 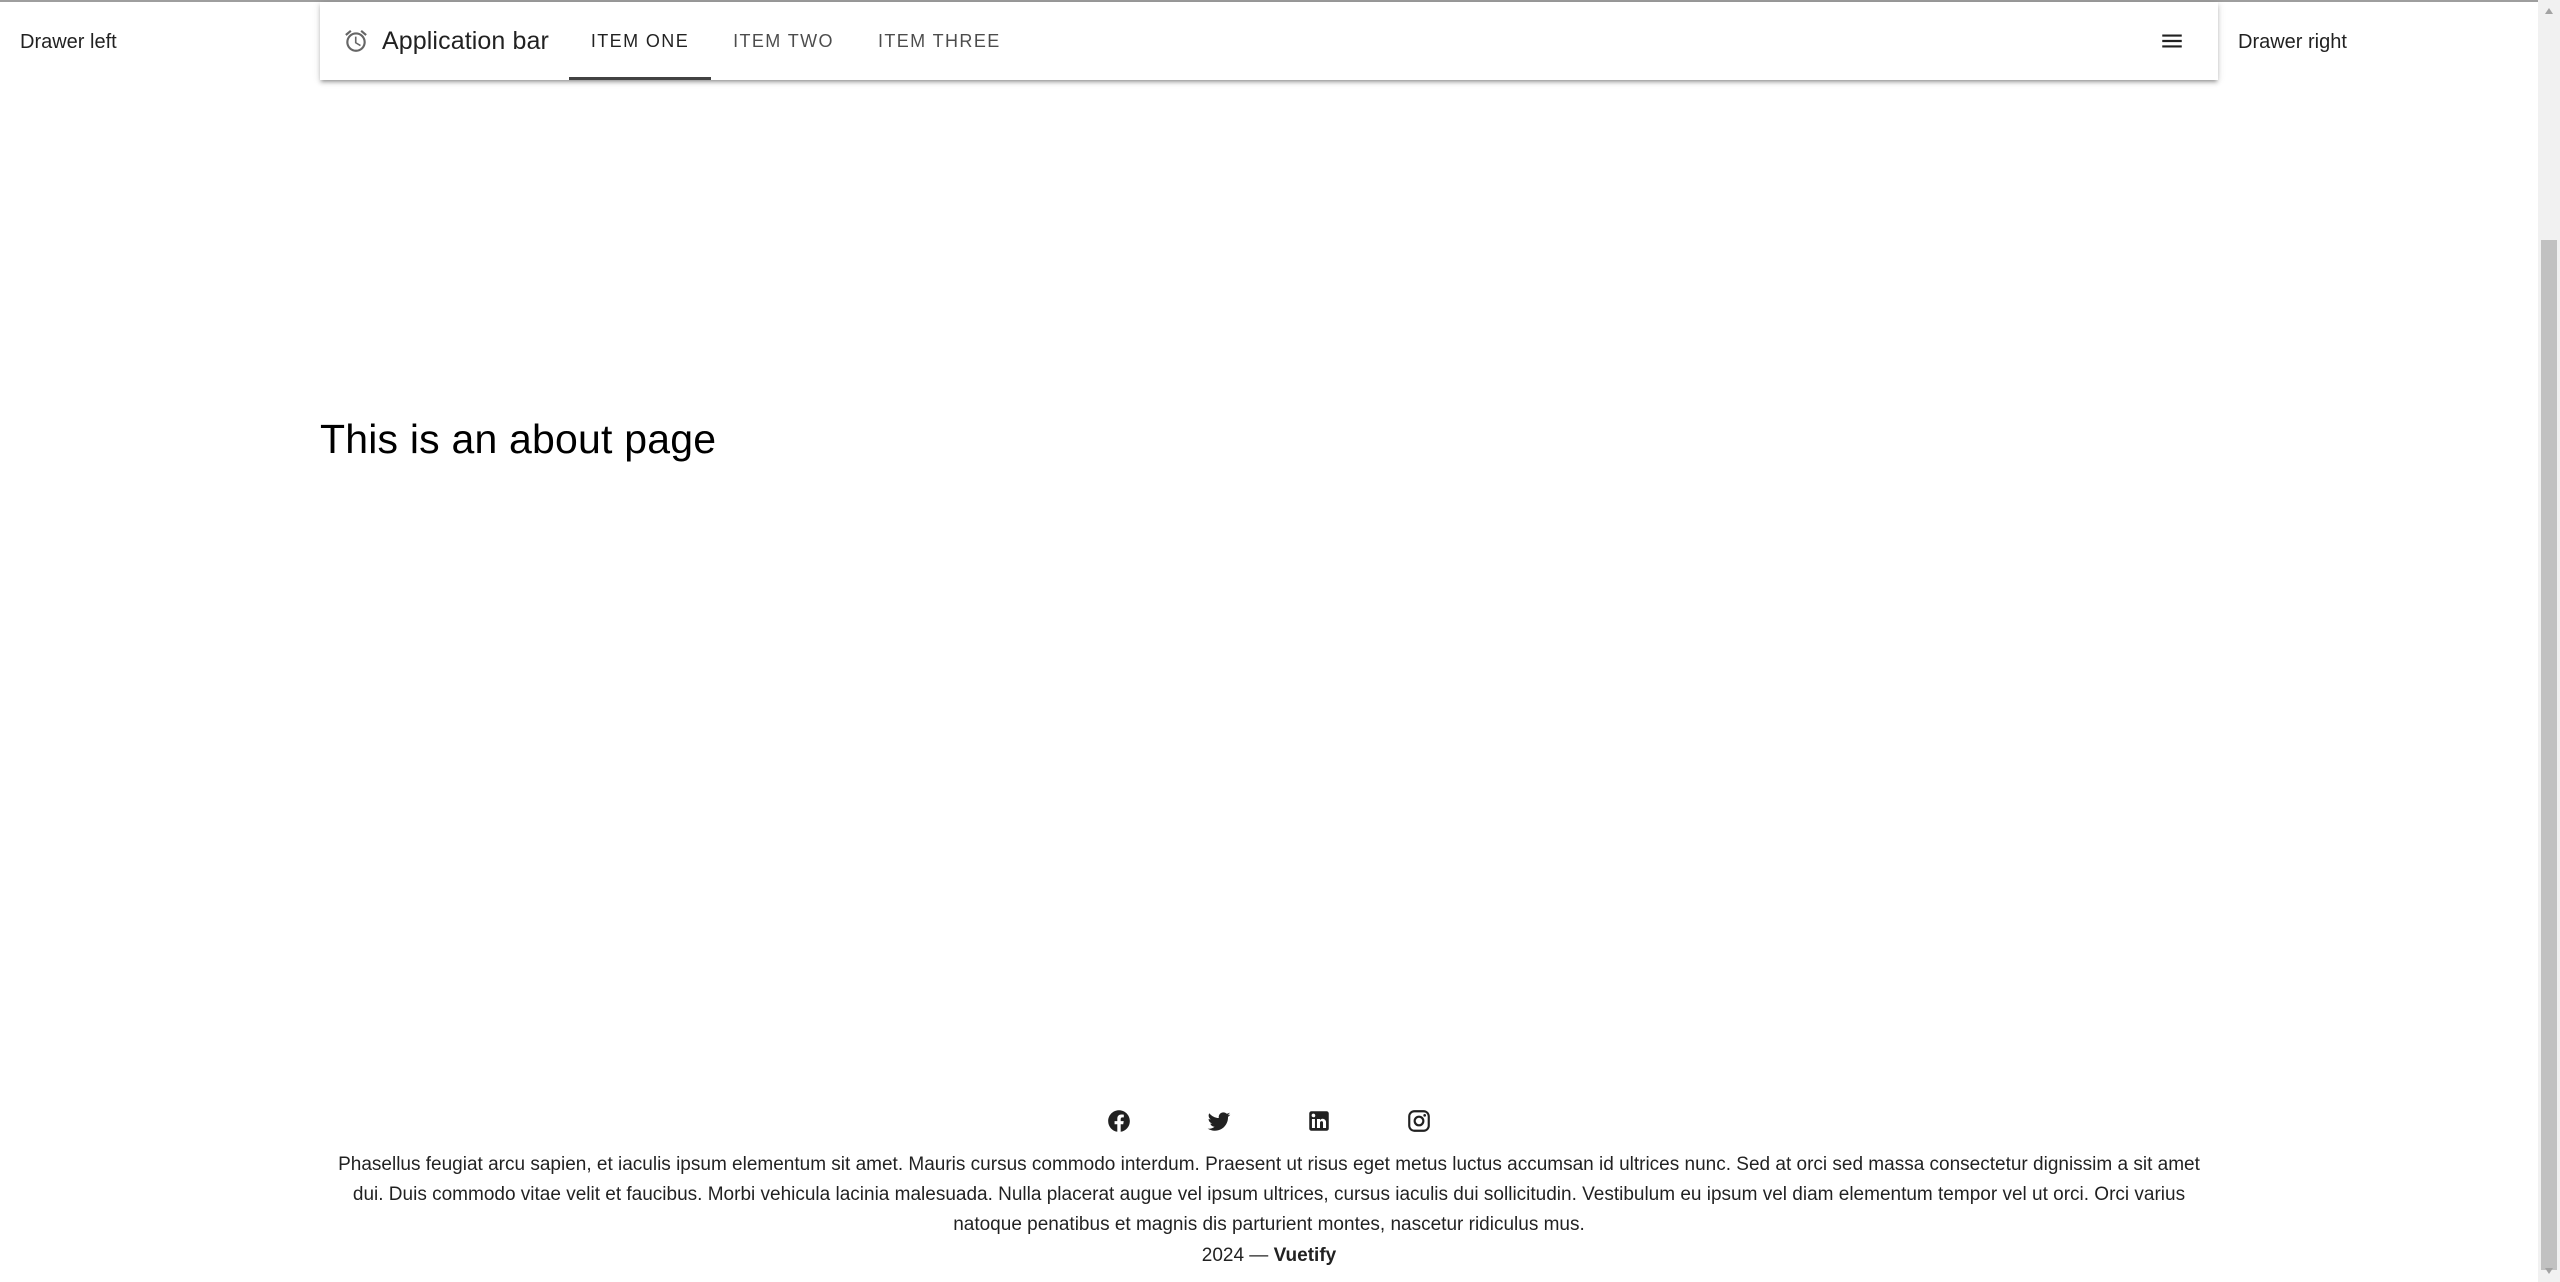 I want to click on vertical-scrollbar, so click(x=2549, y=641).